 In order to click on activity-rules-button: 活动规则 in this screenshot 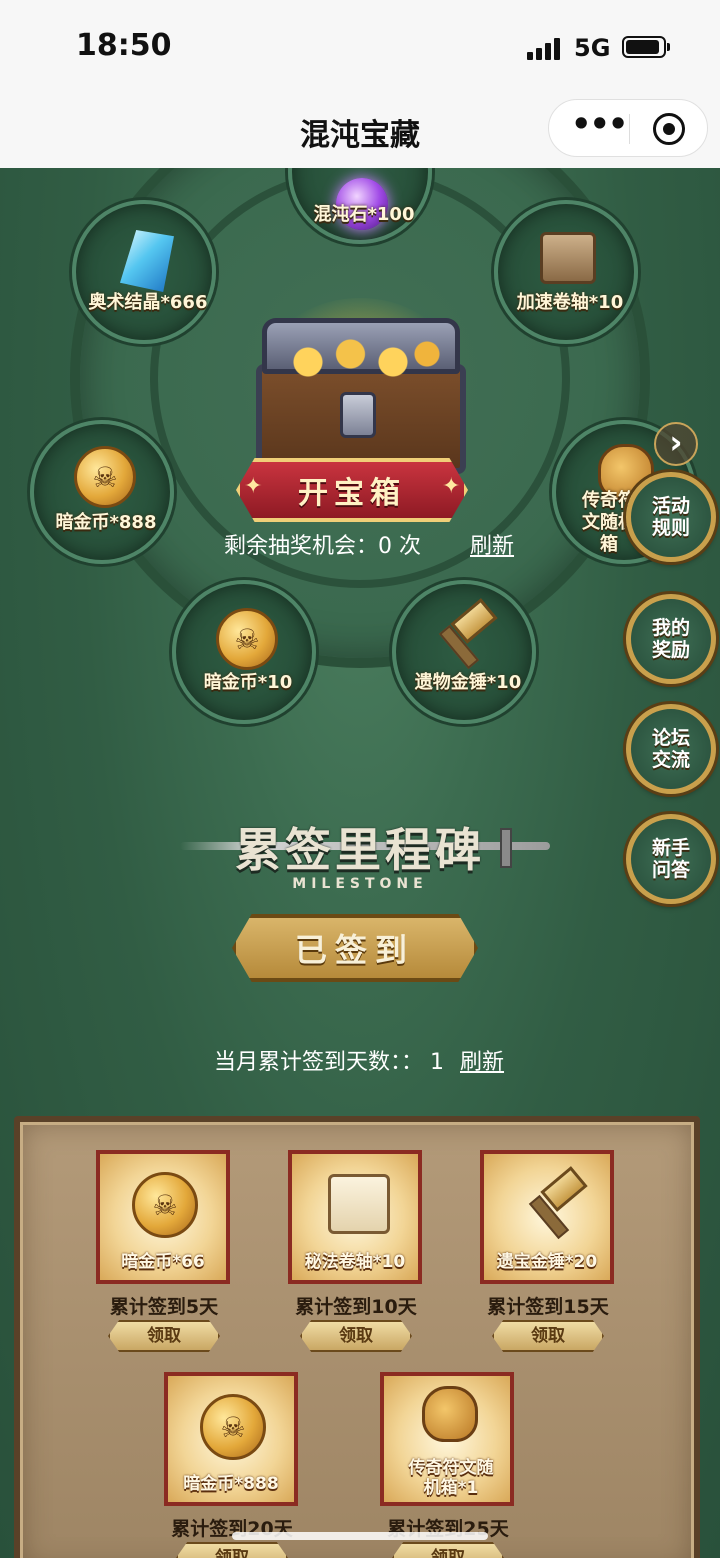, I will do `click(671, 517)`.